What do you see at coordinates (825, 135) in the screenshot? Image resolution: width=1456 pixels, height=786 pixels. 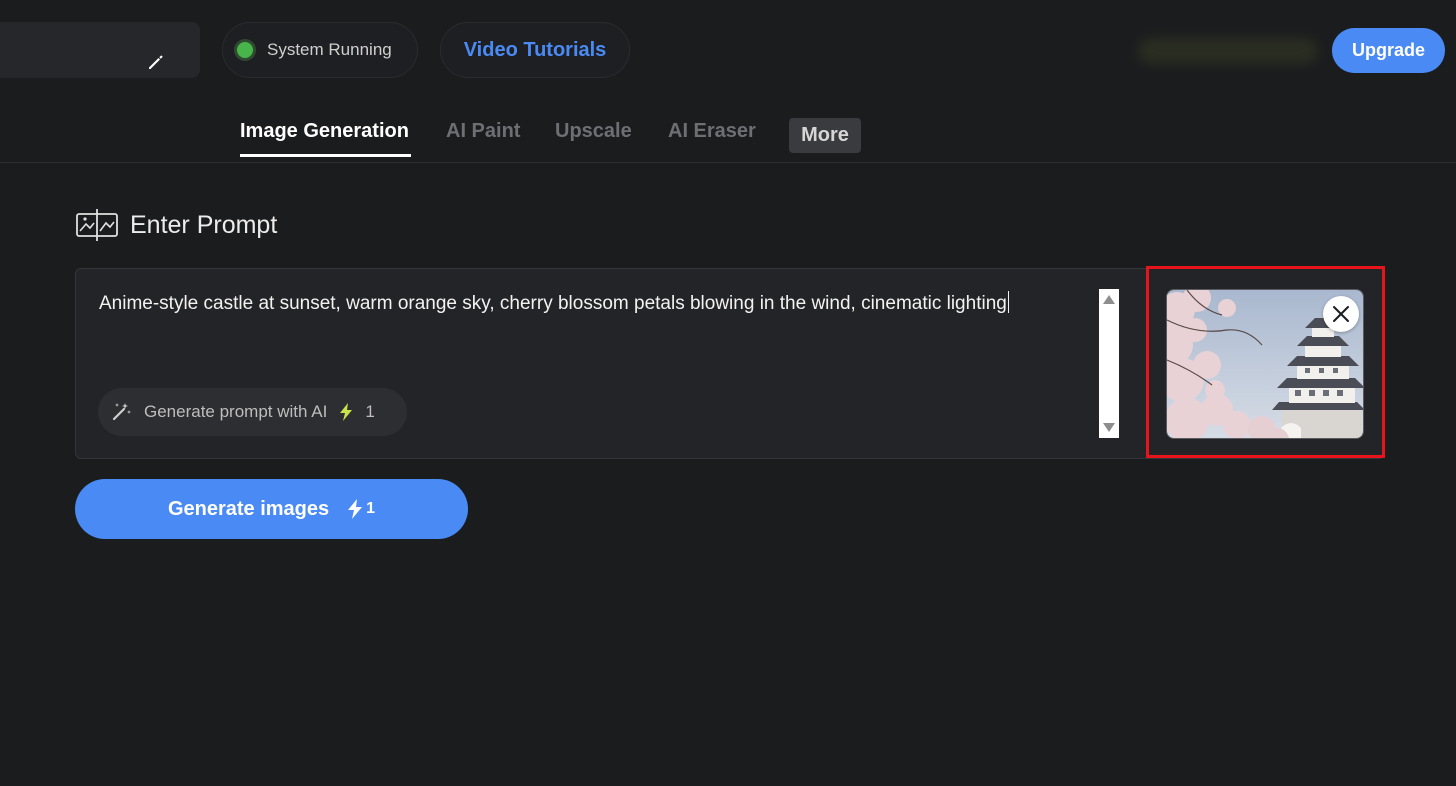 I see `tab-more: More` at bounding box center [825, 135].